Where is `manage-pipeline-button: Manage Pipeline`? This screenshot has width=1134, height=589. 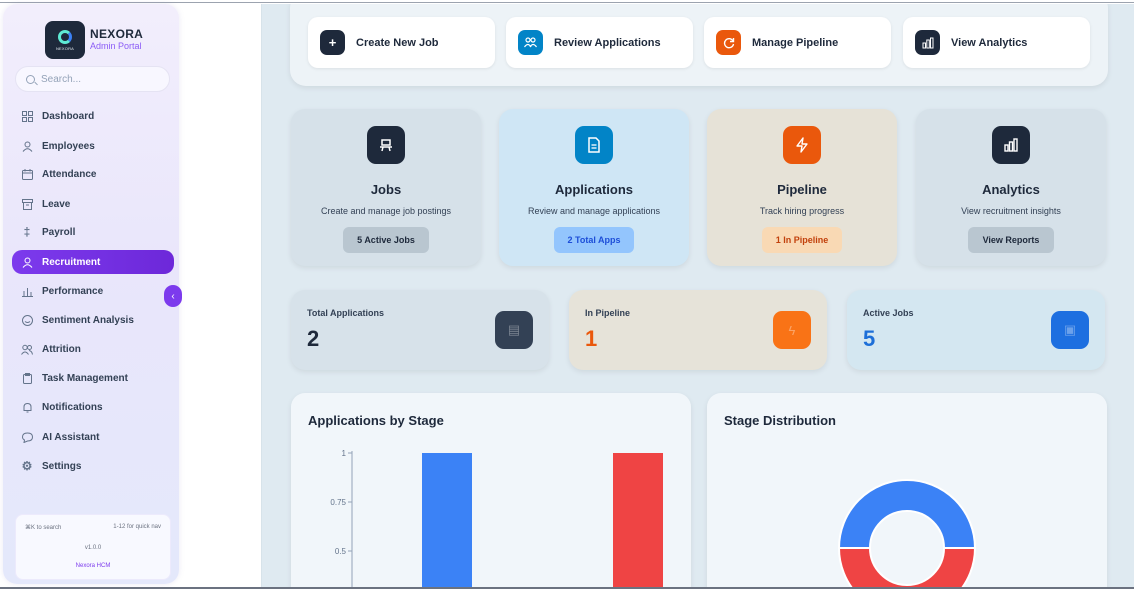
manage-pipeline-button: Manage Pipeline is located at coordinates (797, 42).